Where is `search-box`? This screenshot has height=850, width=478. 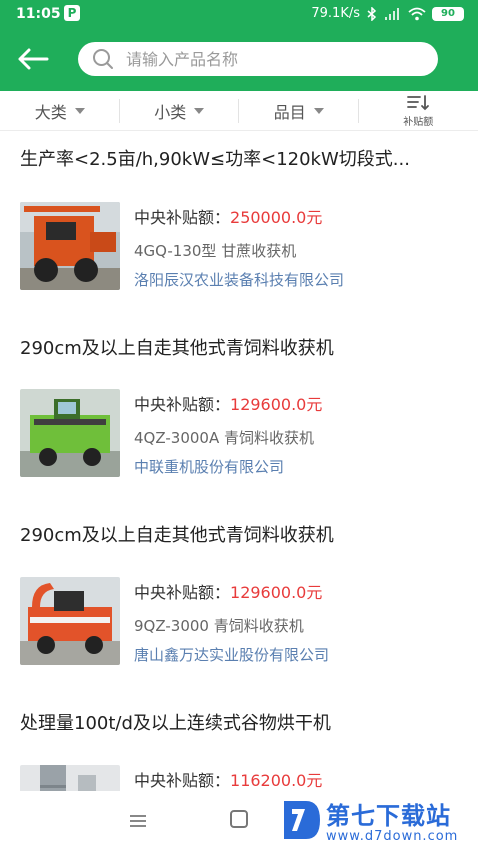
search-box is located at coordinates (258, 59).